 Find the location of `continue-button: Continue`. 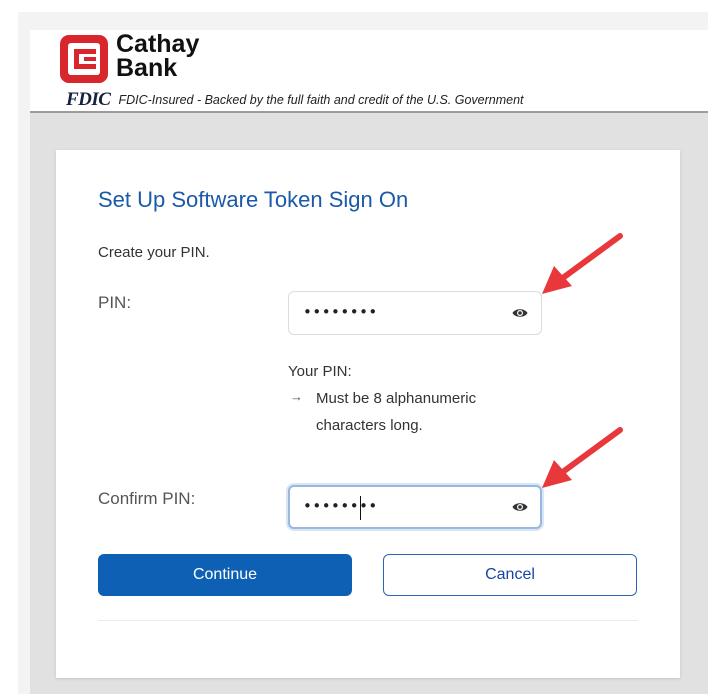

continue-button: Continue is located at coordinates (225, 575).